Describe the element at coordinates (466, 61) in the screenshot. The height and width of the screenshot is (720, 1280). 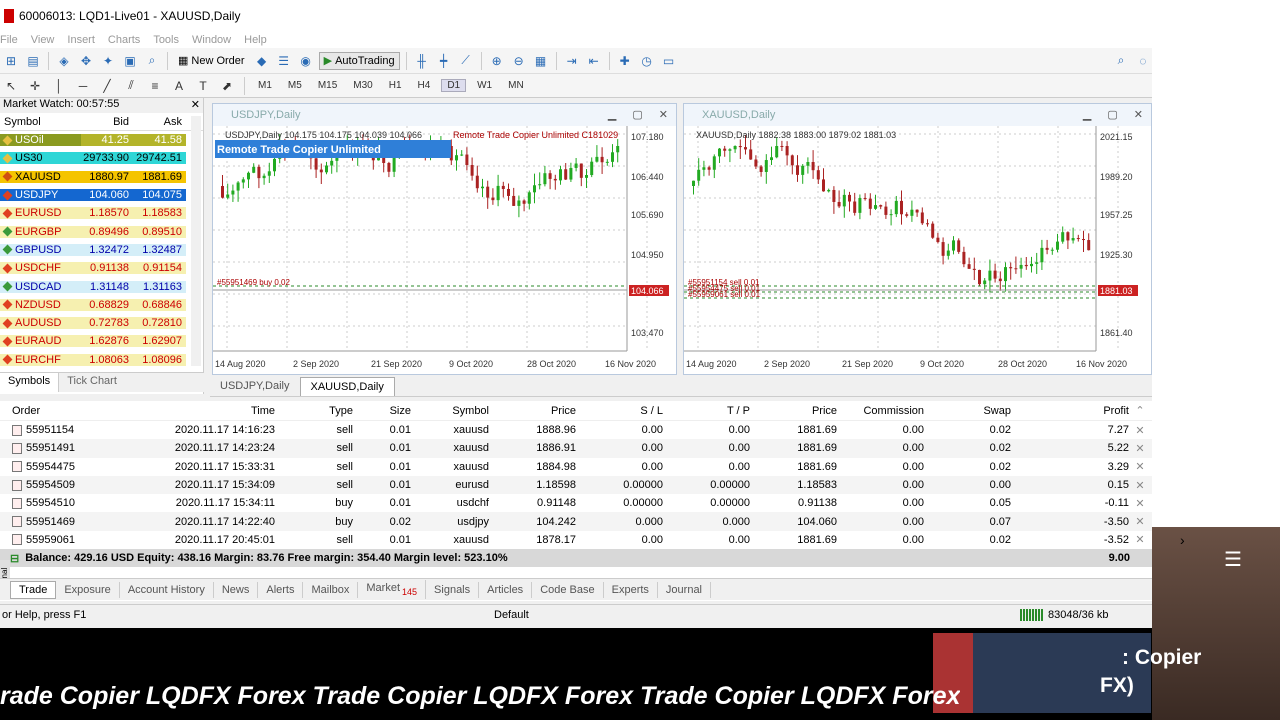
I see `line-chart-icon: ⟋` at that location.